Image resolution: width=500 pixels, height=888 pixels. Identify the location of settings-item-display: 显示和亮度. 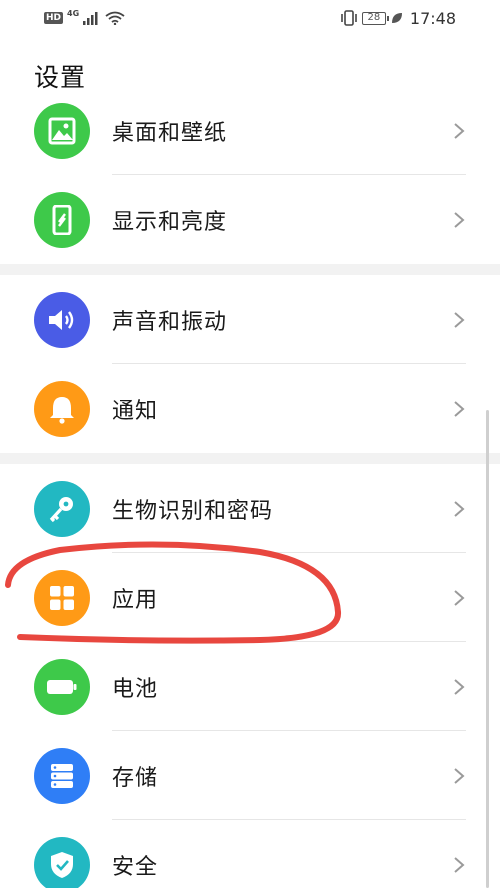
(250, 219).